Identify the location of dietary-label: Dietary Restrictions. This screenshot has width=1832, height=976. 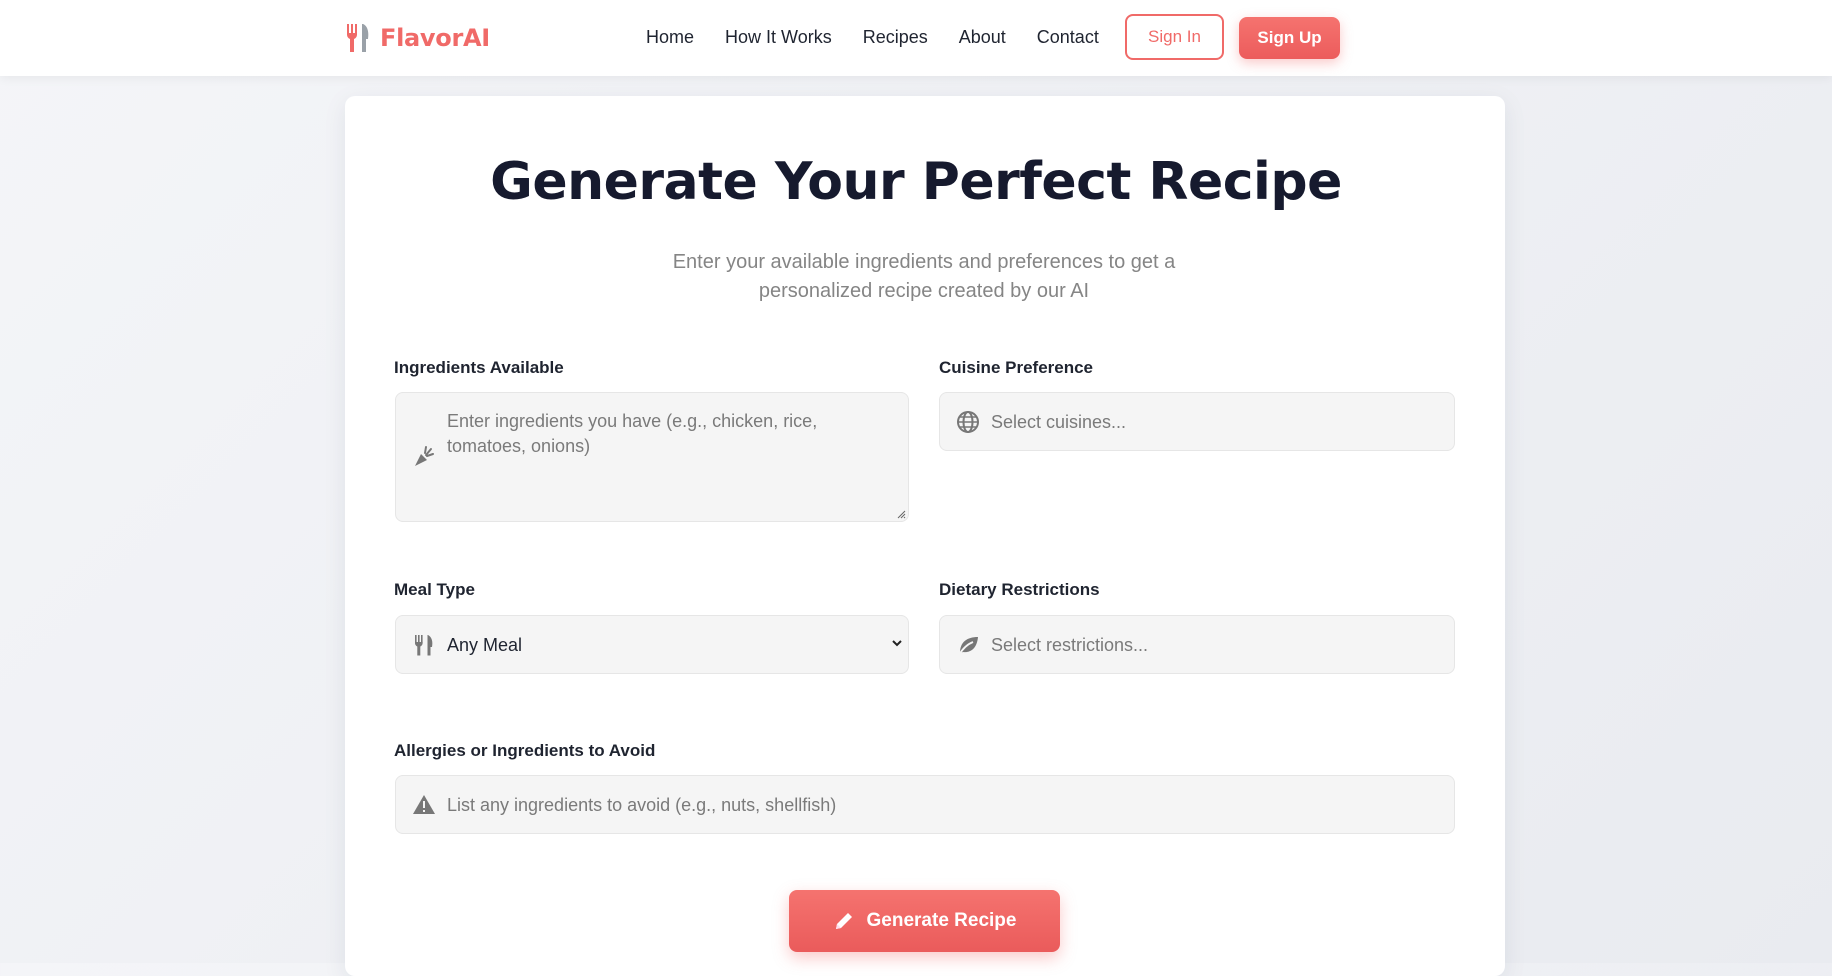
(1019, 589).